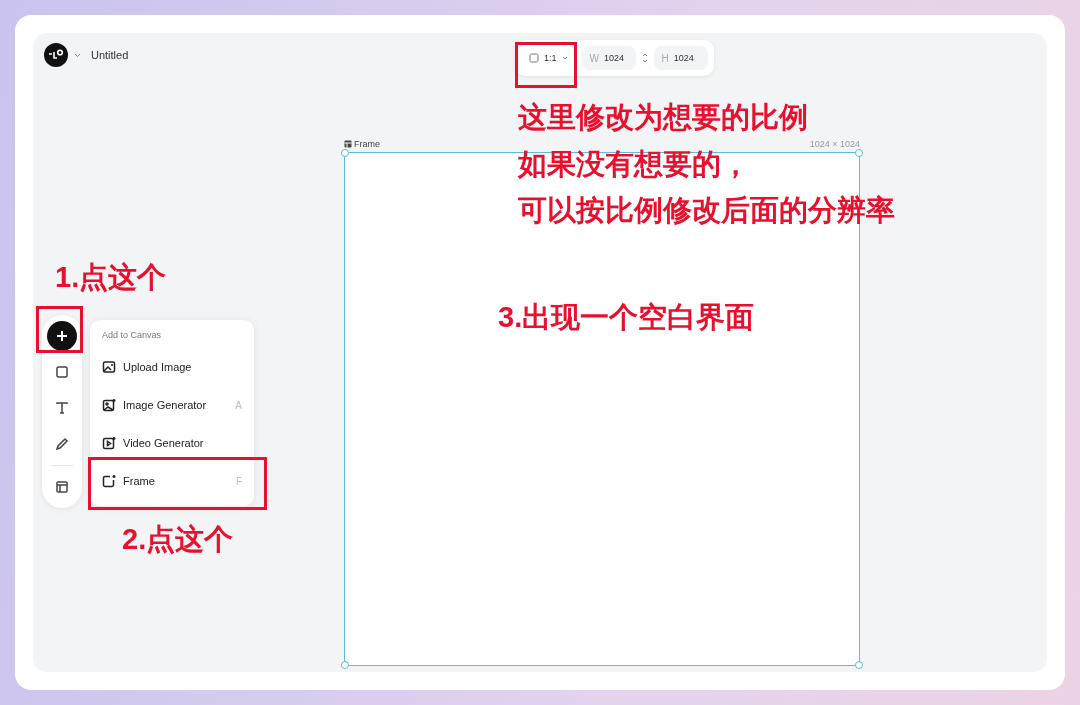  I want to click on menu-item: Image Generator A, so click(172, 405).